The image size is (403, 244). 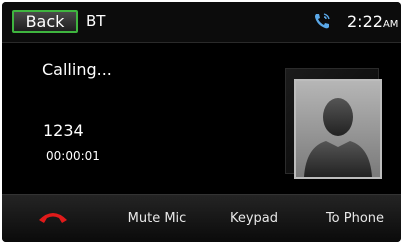 What do you see at coordinates (365, 21) in the screenshot?
I see `clock-time: 2:22` at bounding box center [365, 21].